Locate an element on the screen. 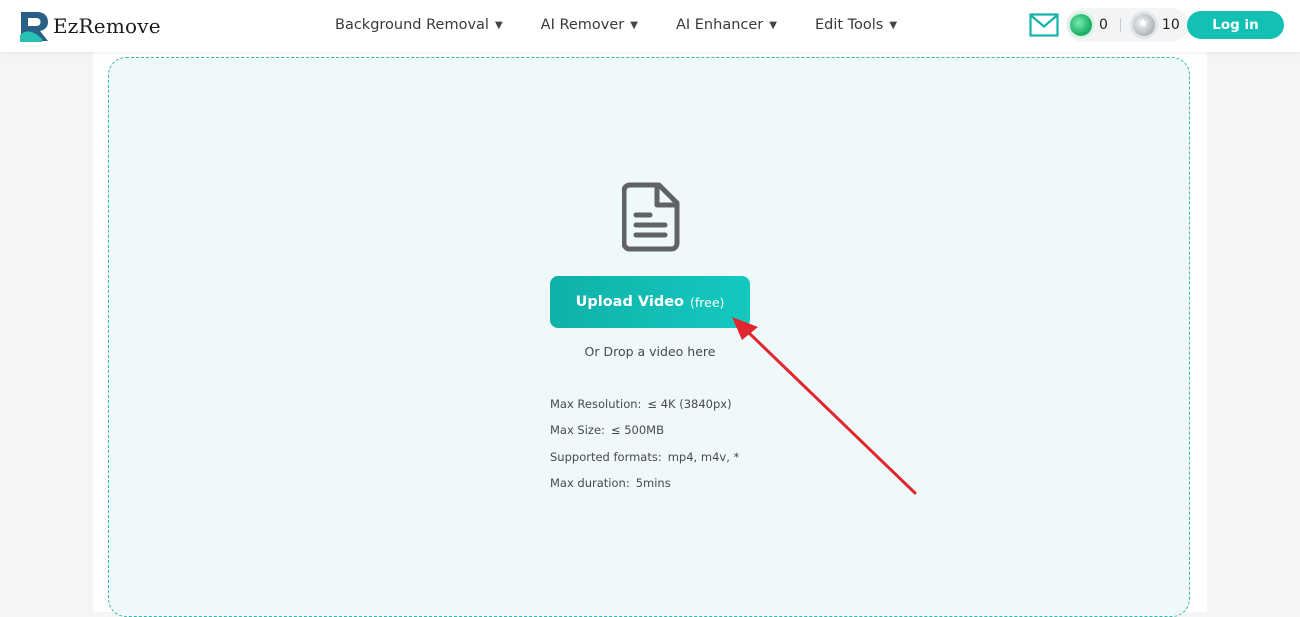 The image size is (1300, 617). drop-hint: Or Drop a video here is located at coordinates (650, 351).